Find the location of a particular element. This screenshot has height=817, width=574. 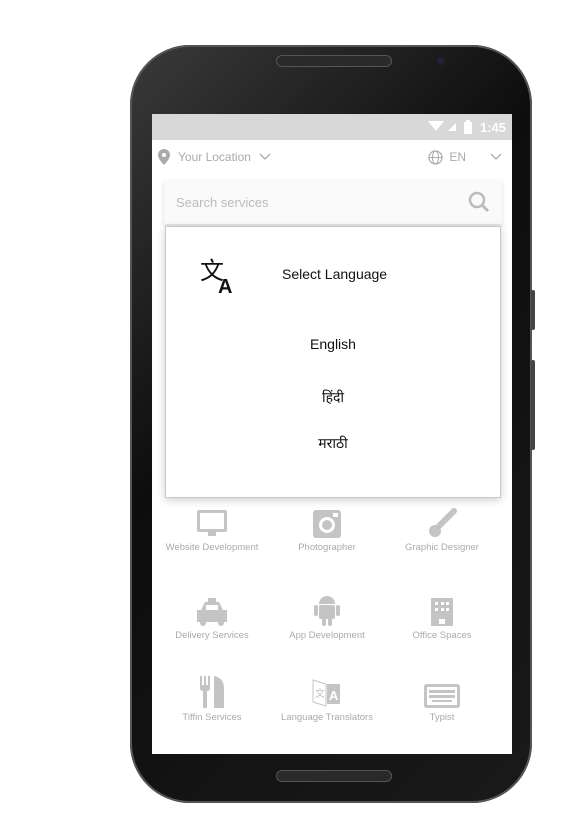

building-icon is located at coordinates (442, 610).